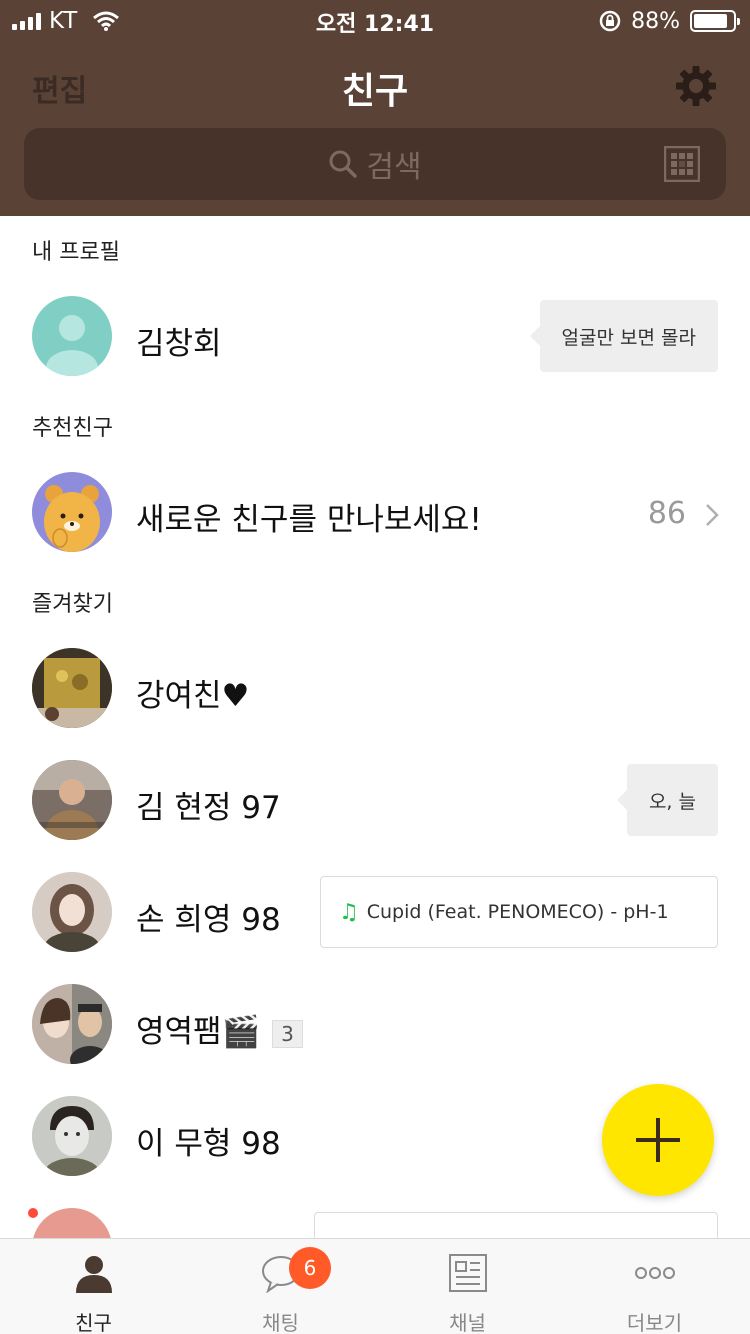 The height and width of the screenshot is (1334, 750). Describe the element at coordinates (682, 164) in the screenshot. I see `qr-code-icon` at that location.